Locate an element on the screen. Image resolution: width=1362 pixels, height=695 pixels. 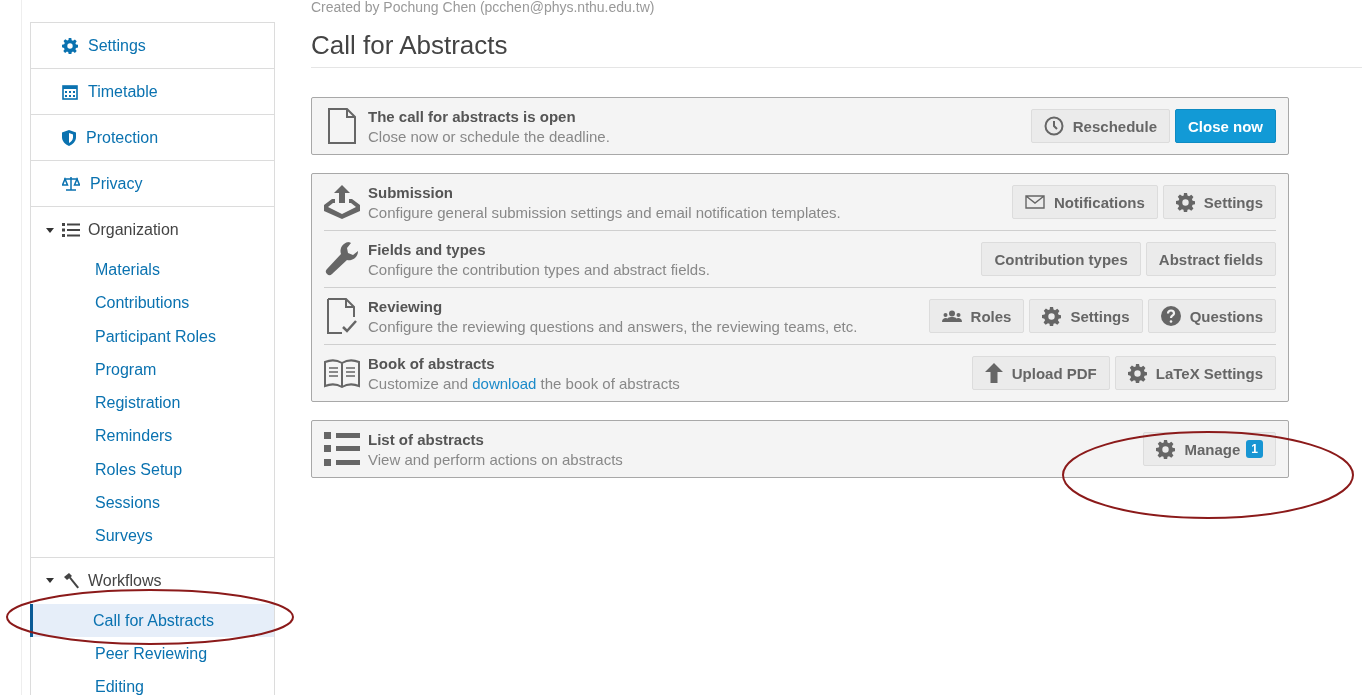
panel-title: Submission is located at coordinates (411, 192).